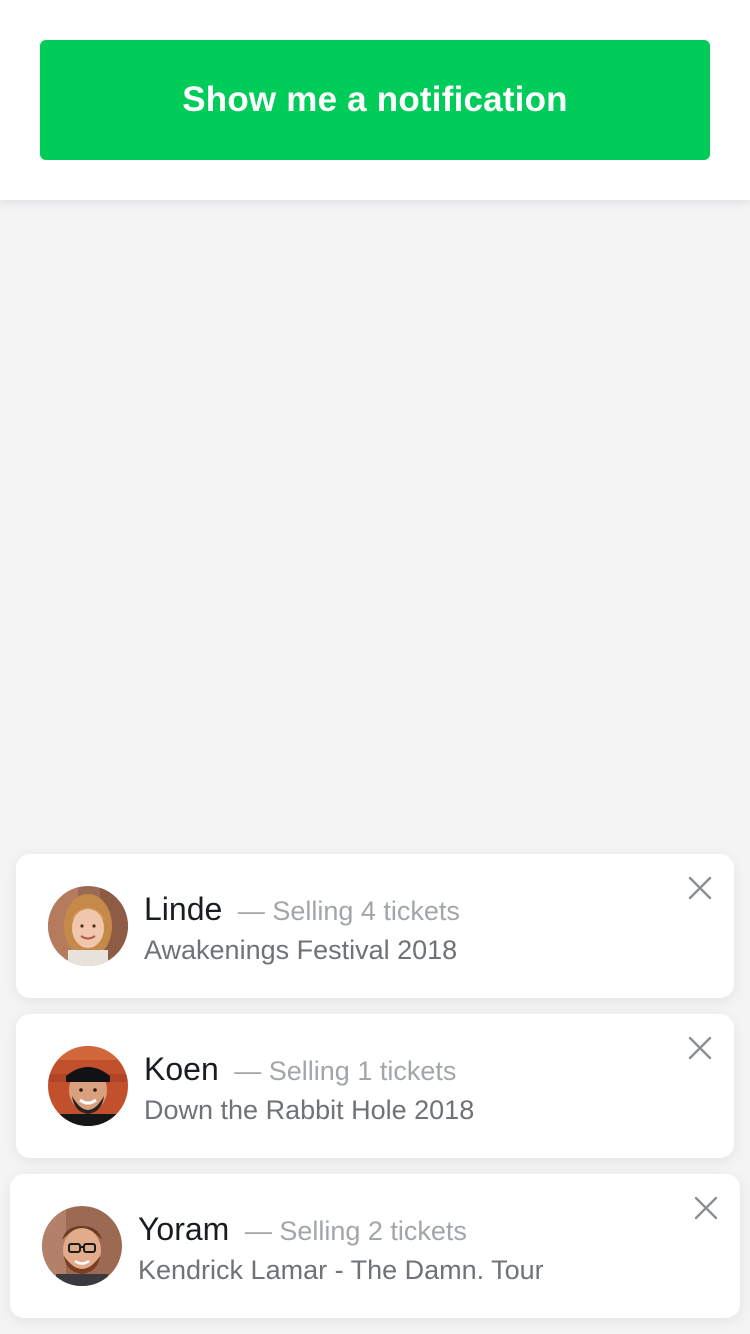 The width and height of the screenshot is (750, 1334). I want to click on avatar-man-cap-beard-icon, so click(88, 1086).